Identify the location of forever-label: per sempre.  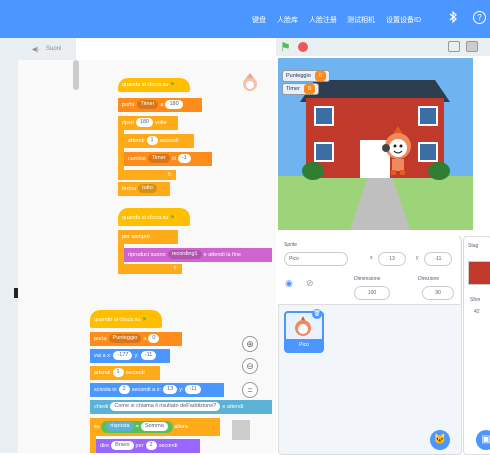
(136, 237).